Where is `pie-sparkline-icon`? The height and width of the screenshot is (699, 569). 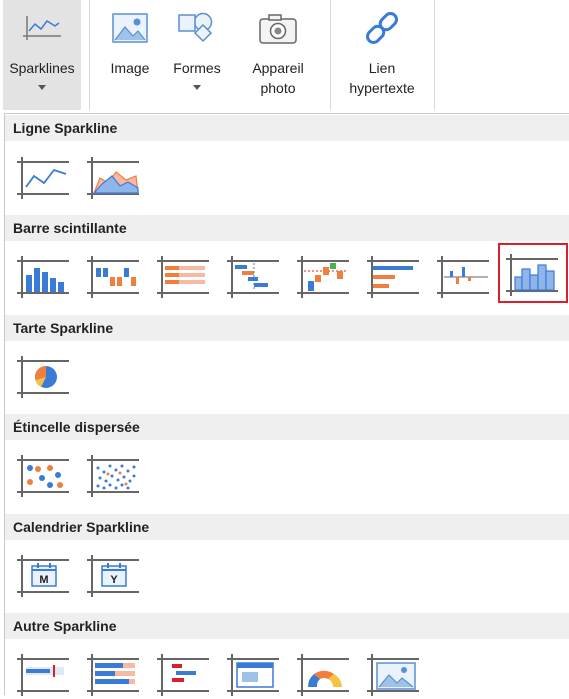 pie-sparkline-icon is located at coordinates (44, 375).